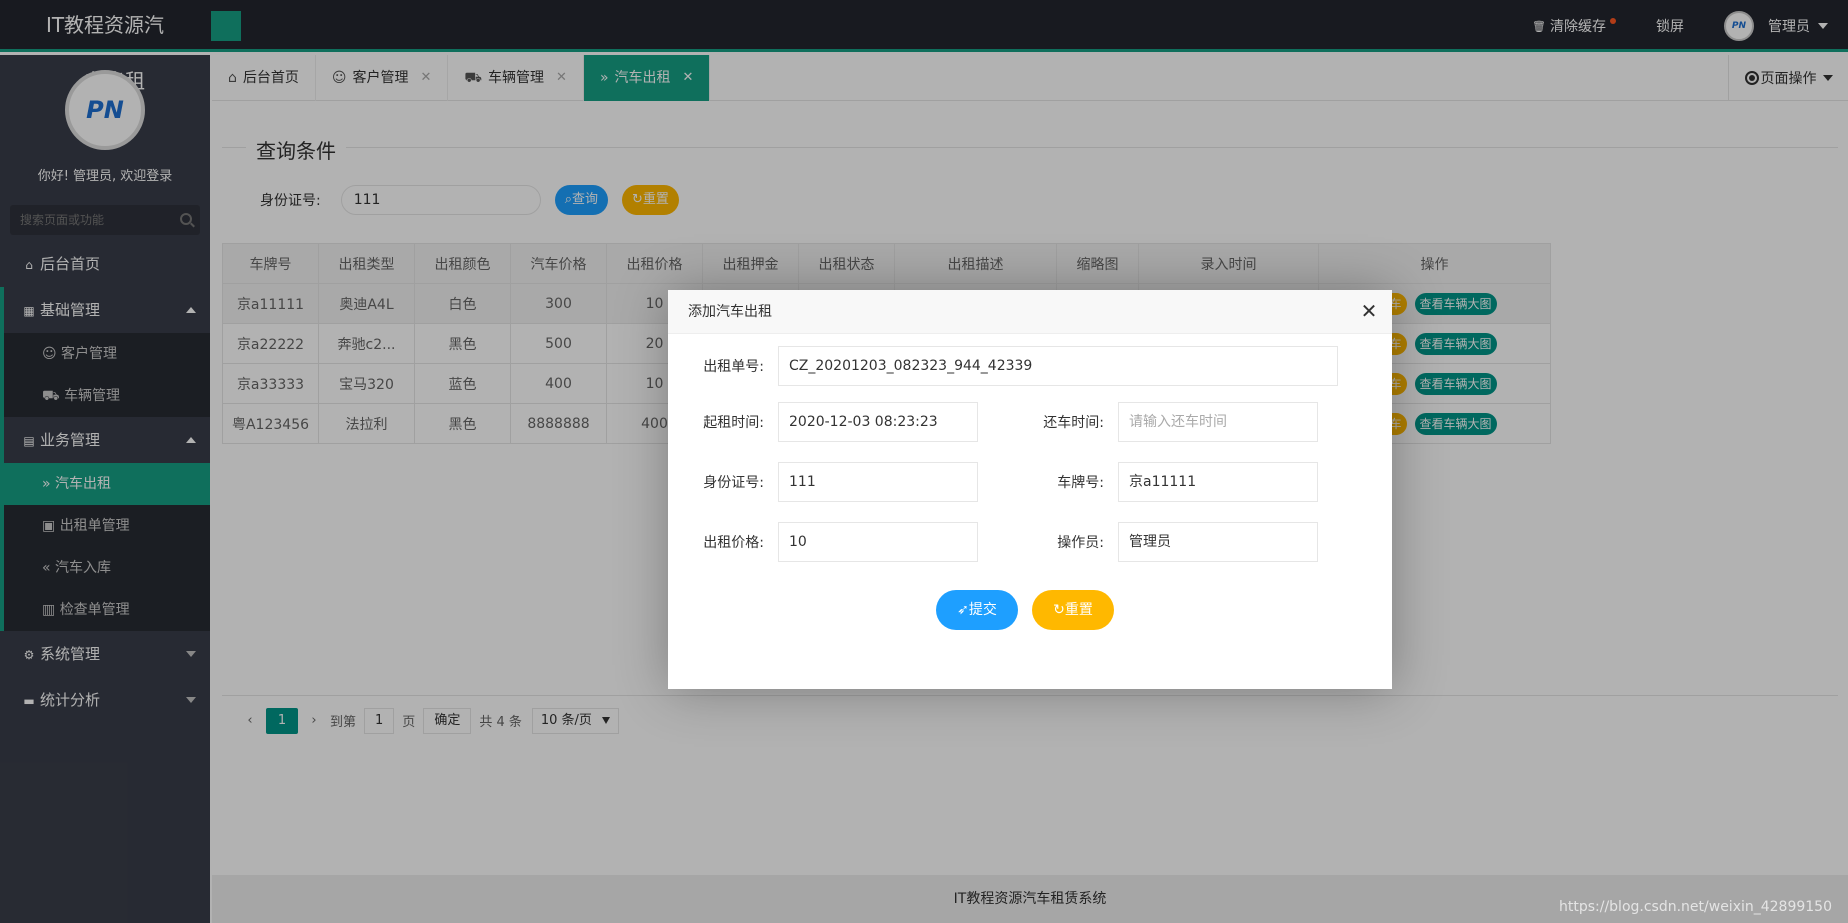  What do you see at coordinates (558, 263) in the screenshot?
I see `column-header: 汽车价格` at bounding box center [558, 263].